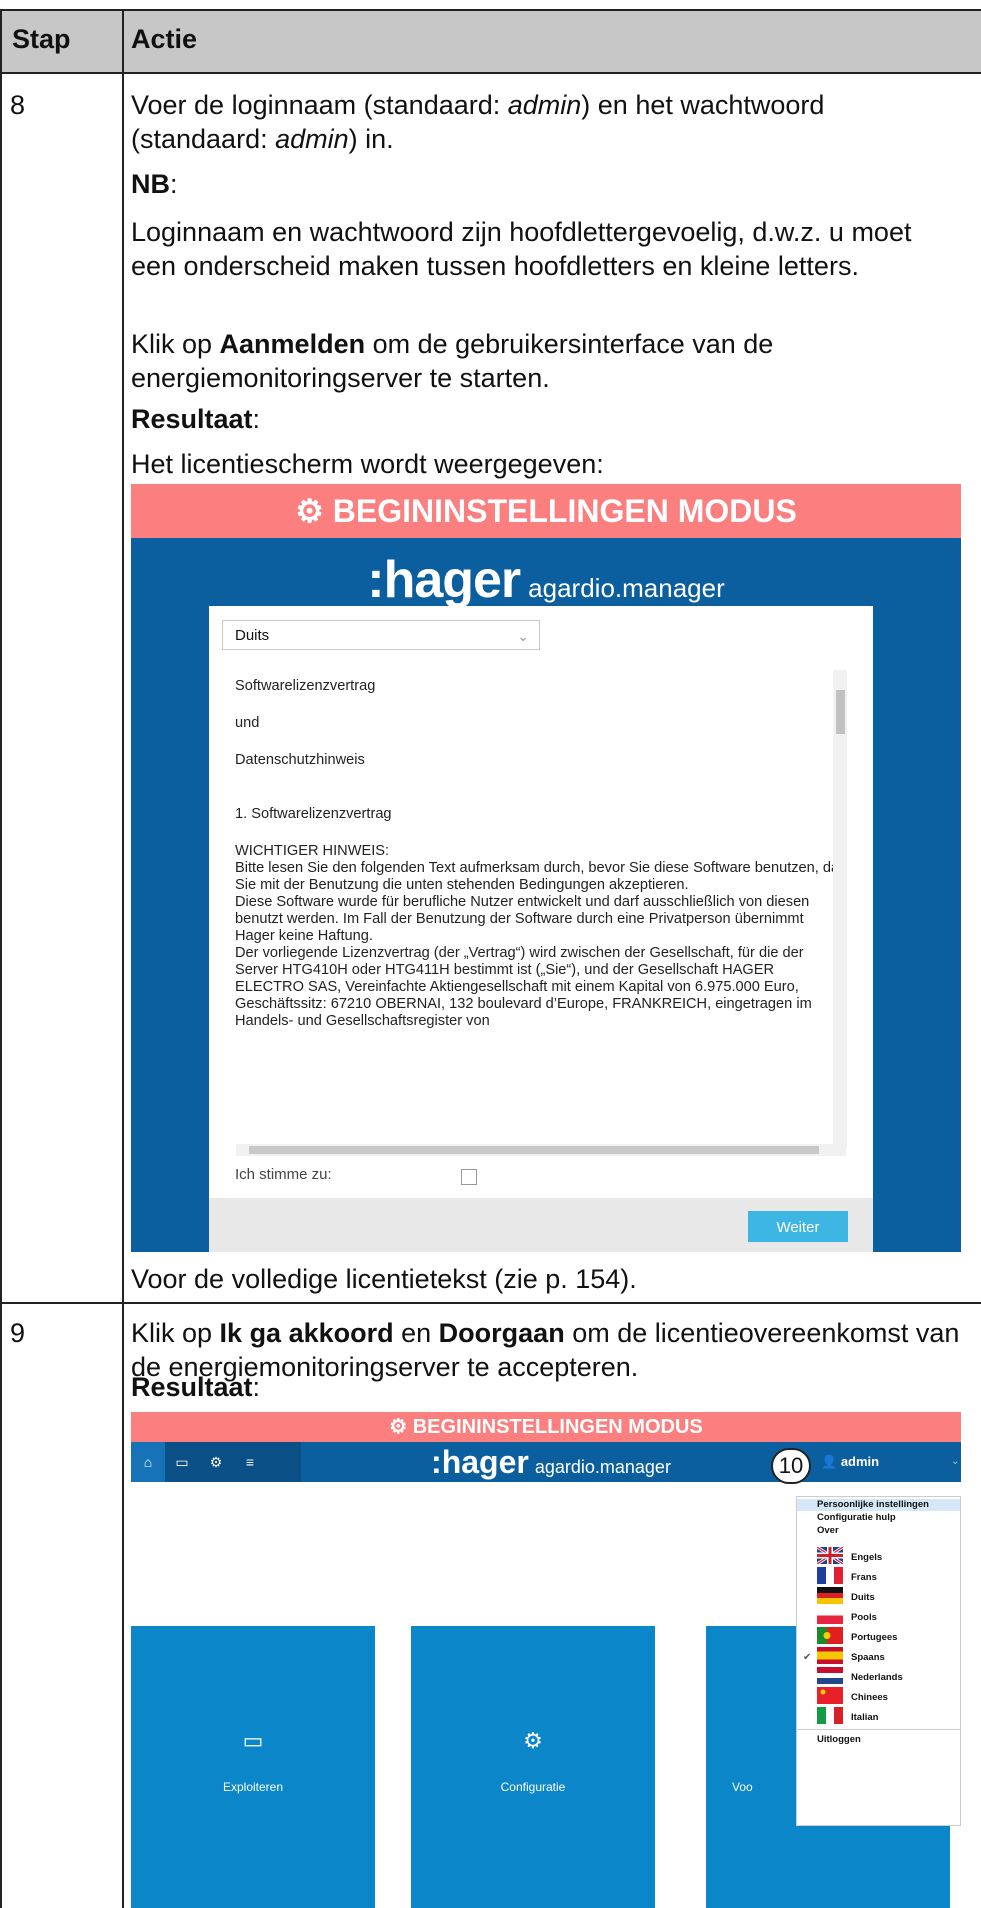  Describe the element at coordinates (469, 1177) in the screenshot. I see `agree-checkbox` at that location.